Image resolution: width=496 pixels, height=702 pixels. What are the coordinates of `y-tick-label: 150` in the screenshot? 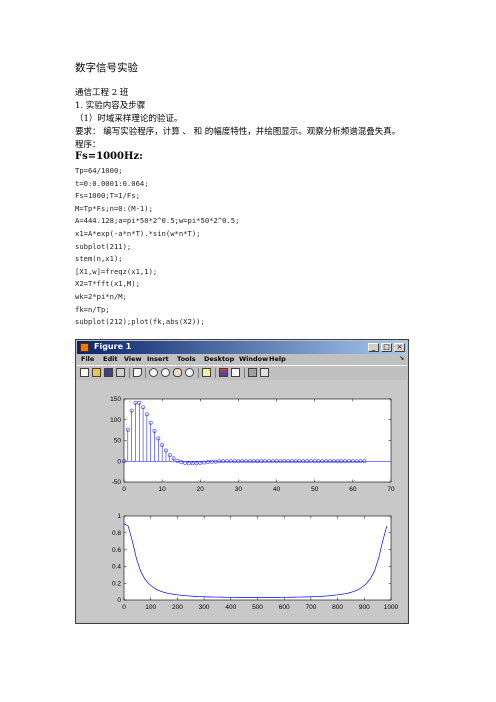 It's located at (115, 399).